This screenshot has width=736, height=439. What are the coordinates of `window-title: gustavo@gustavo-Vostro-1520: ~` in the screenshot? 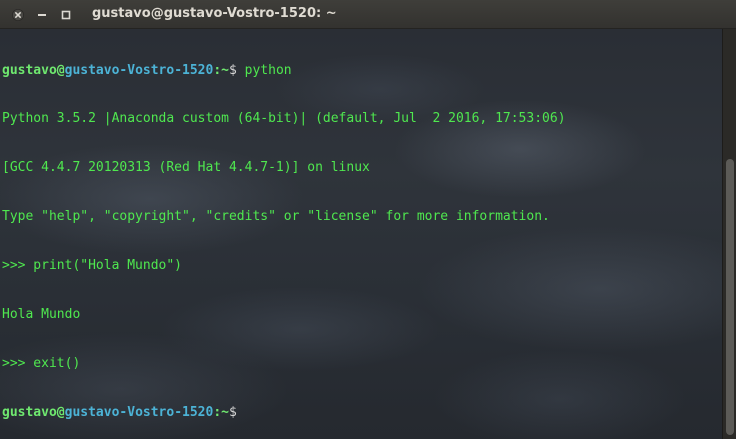 It's located at (214, 13).